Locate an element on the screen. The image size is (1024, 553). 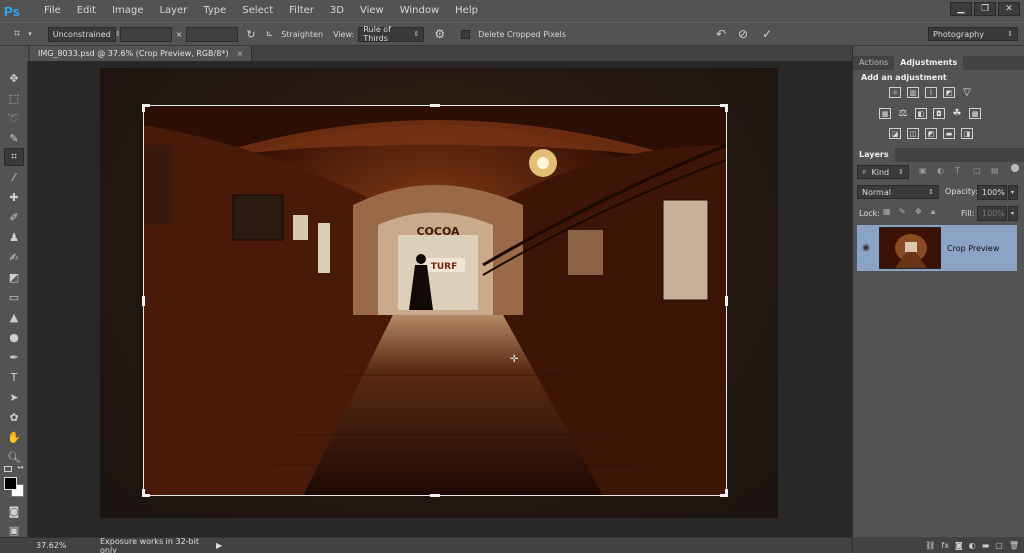
menu-filter: Filter is located at coordinates (301, 11).